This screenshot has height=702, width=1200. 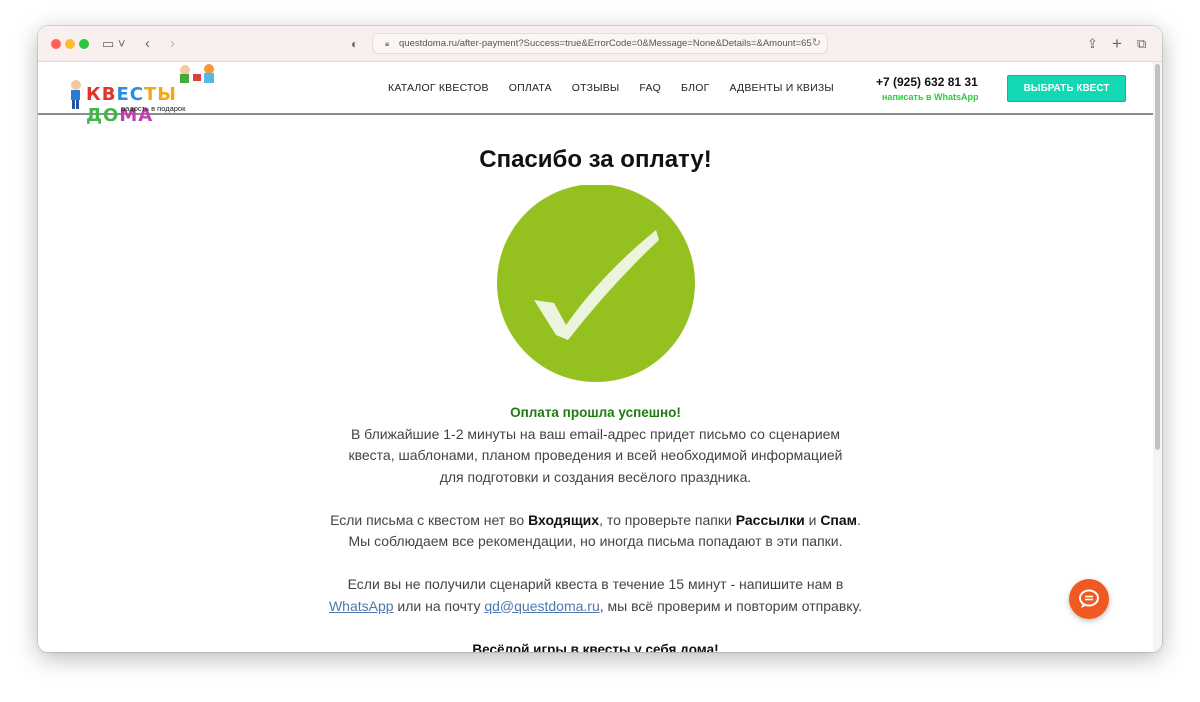 I want to click on phone-number: +7 (925) 632 81 31, so click(x=927, y=82).